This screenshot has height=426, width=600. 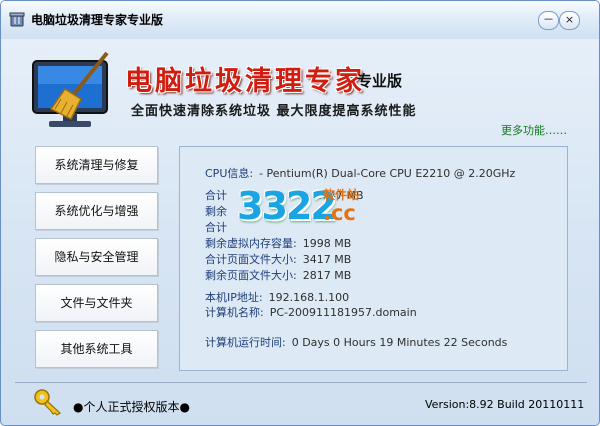 What do you see at coordinates (96, 257) in the screenshot?
I see `nav-button-privacy-security: 隐私与安全管理` at bounding box center [96, 257].